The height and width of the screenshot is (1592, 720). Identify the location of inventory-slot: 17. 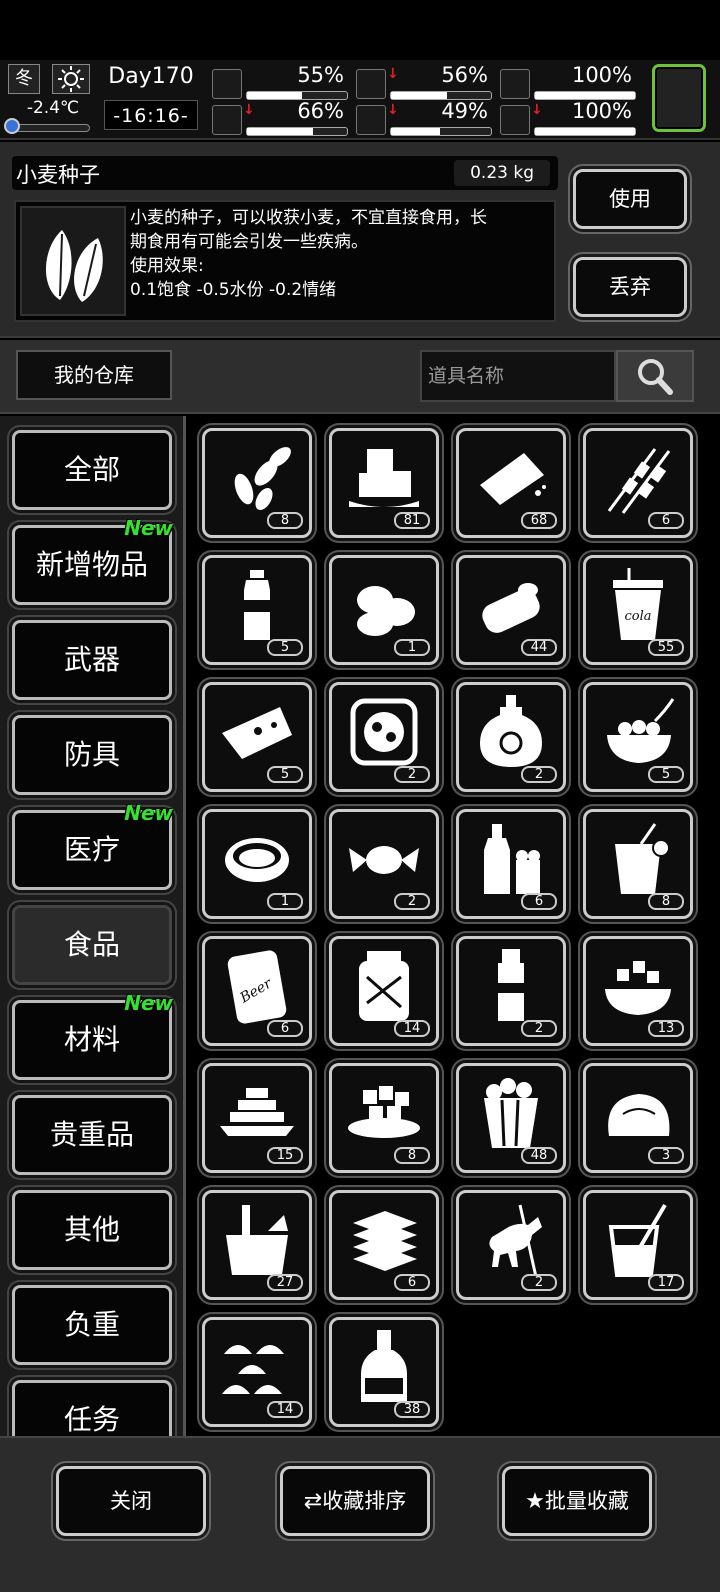
(638, 1245).